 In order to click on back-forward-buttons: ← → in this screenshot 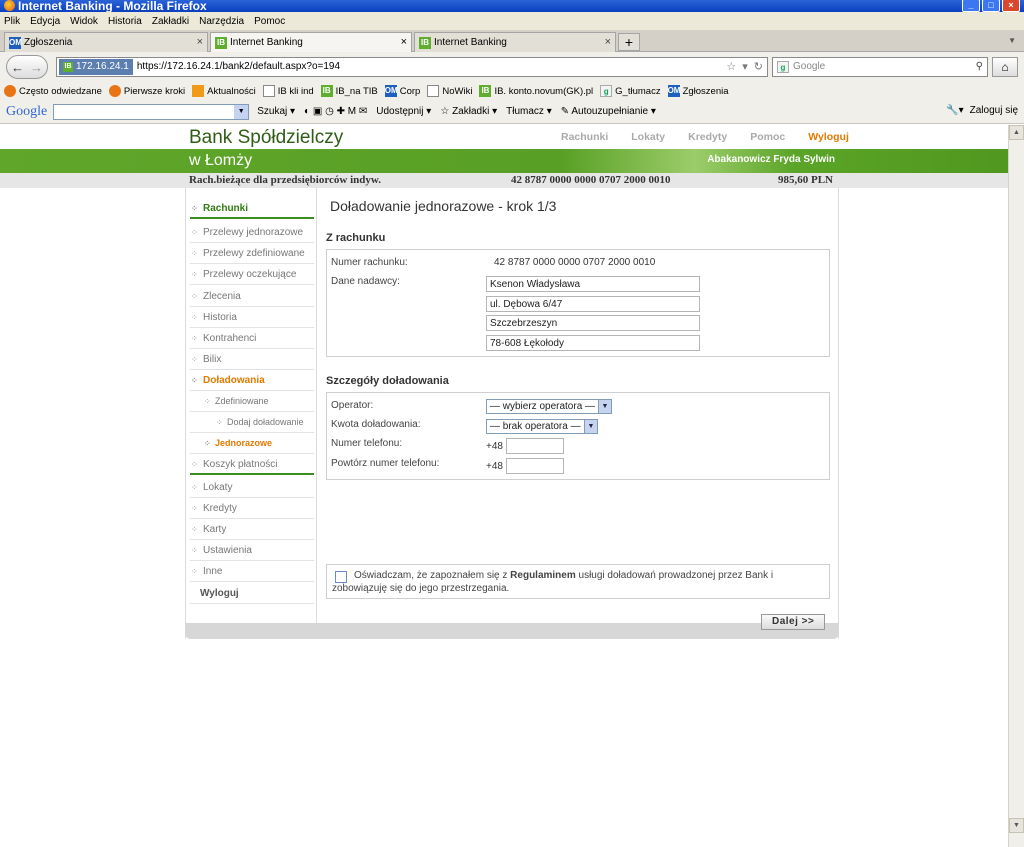, I will do `click(27, 67)`.